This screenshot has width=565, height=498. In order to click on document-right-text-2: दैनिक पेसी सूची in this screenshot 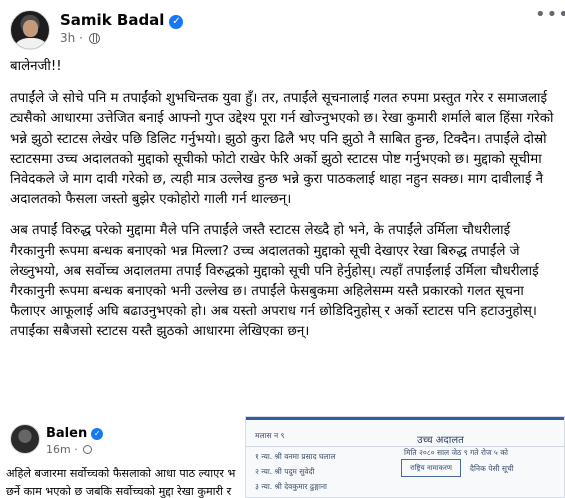, I will do `click(492, 468)`.